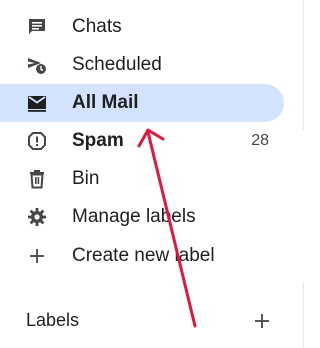 This screenshot has width=320, height=348. I want to click on sidebar-item-create-new-label: Create new label, so click(142, 256).